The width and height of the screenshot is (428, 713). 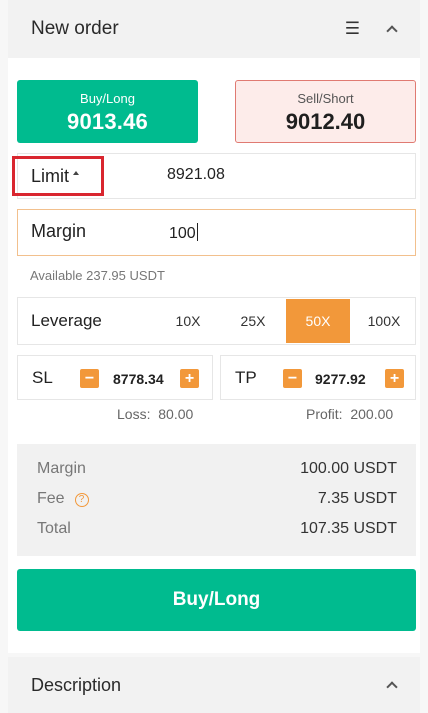 I want to click on summary-margin-label: Margin, so click(x=61, y=468).